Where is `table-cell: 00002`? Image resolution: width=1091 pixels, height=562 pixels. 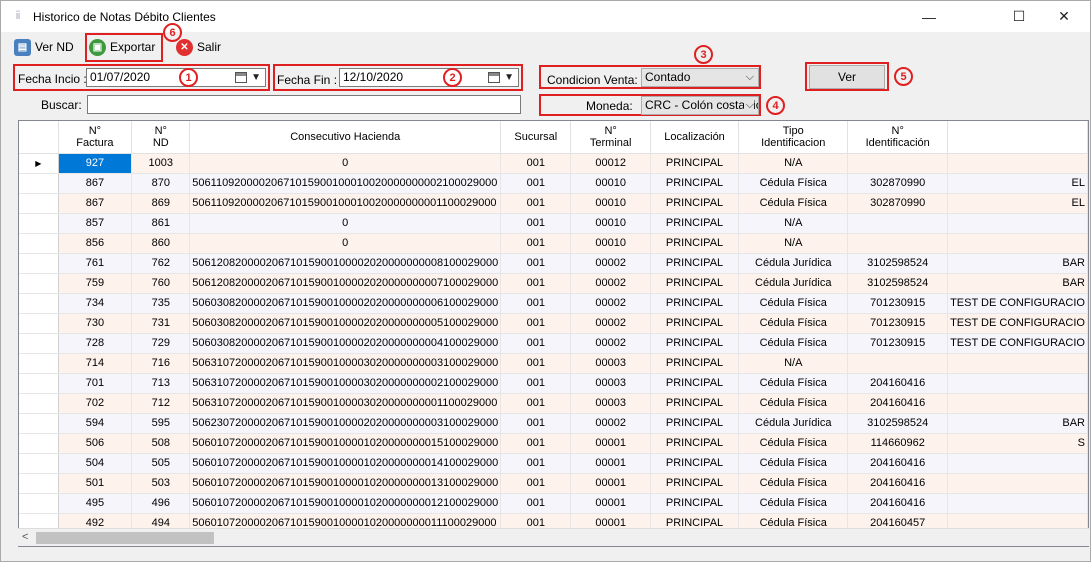
table-cell: 00002 is located at coordinates (610, 423).